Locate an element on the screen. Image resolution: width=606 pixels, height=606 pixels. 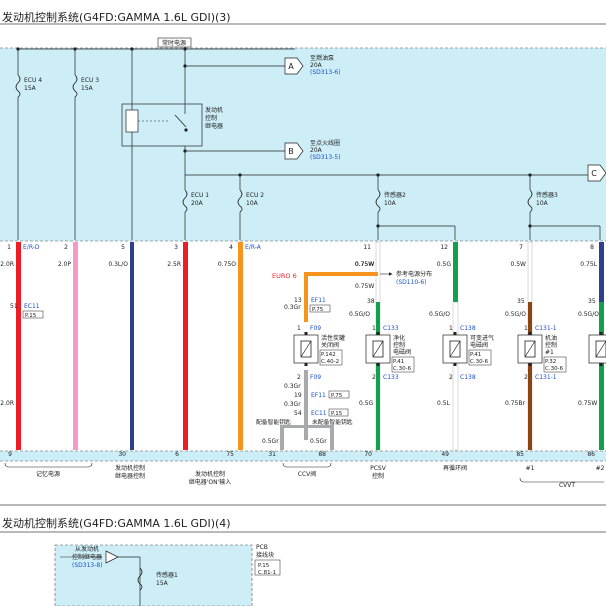
fuse-ecu3-amps: 15A is located at coordinates (87, 88).